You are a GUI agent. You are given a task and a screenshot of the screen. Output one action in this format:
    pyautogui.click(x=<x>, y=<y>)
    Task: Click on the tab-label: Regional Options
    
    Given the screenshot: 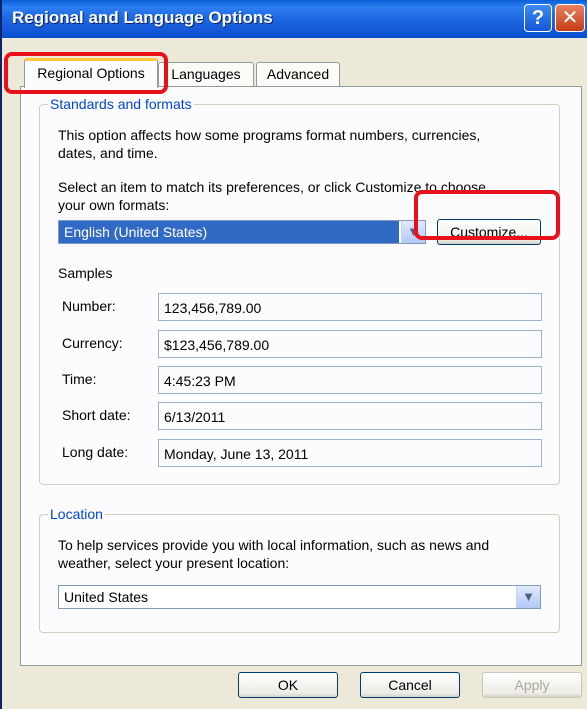 What is the action you would take?
    pyautogui.click(x=91, y=73)
    